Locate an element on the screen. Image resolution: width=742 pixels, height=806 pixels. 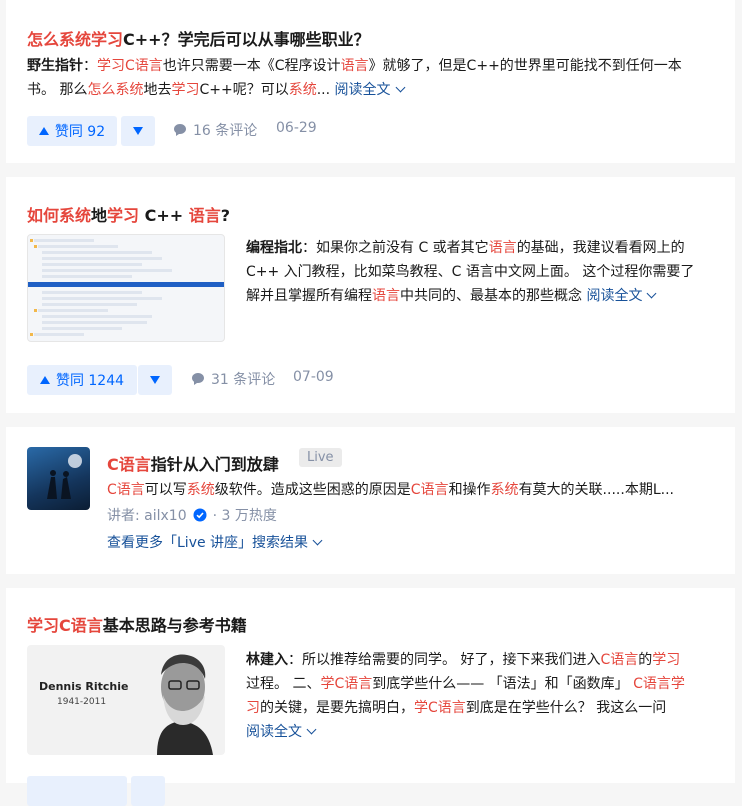
more-live-results-link: 查看更多「Live 讲座」搜索结果 is located at coordinates (215, 543).